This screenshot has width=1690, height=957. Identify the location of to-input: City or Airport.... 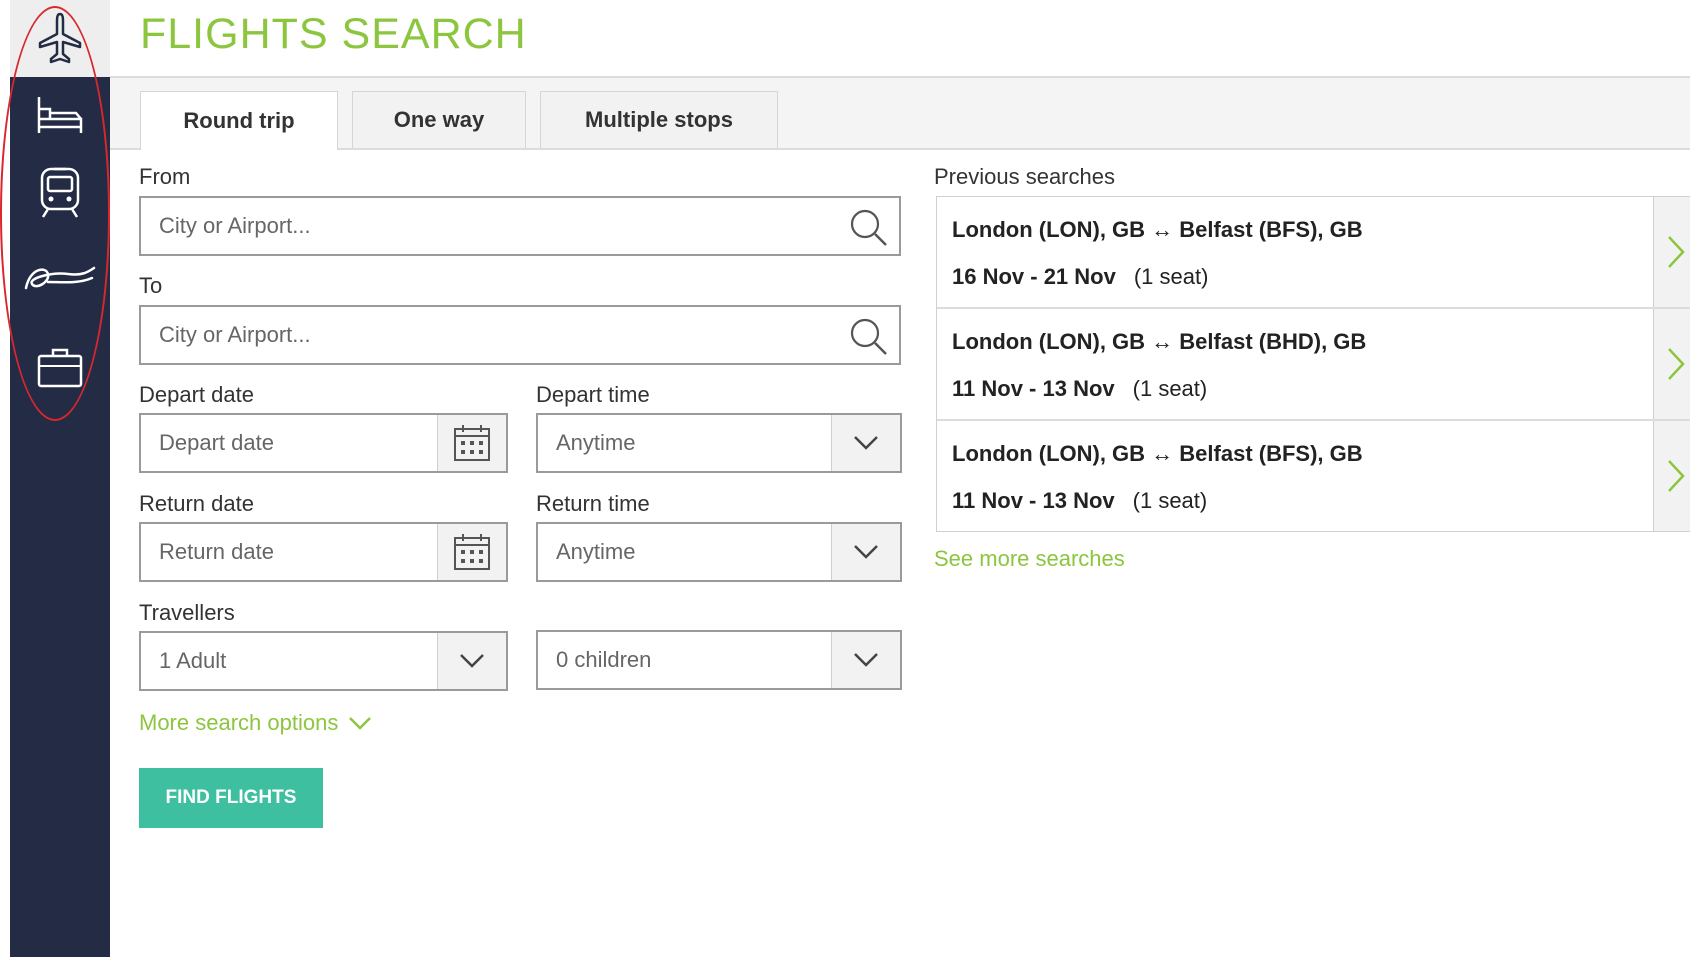
(520, 335).